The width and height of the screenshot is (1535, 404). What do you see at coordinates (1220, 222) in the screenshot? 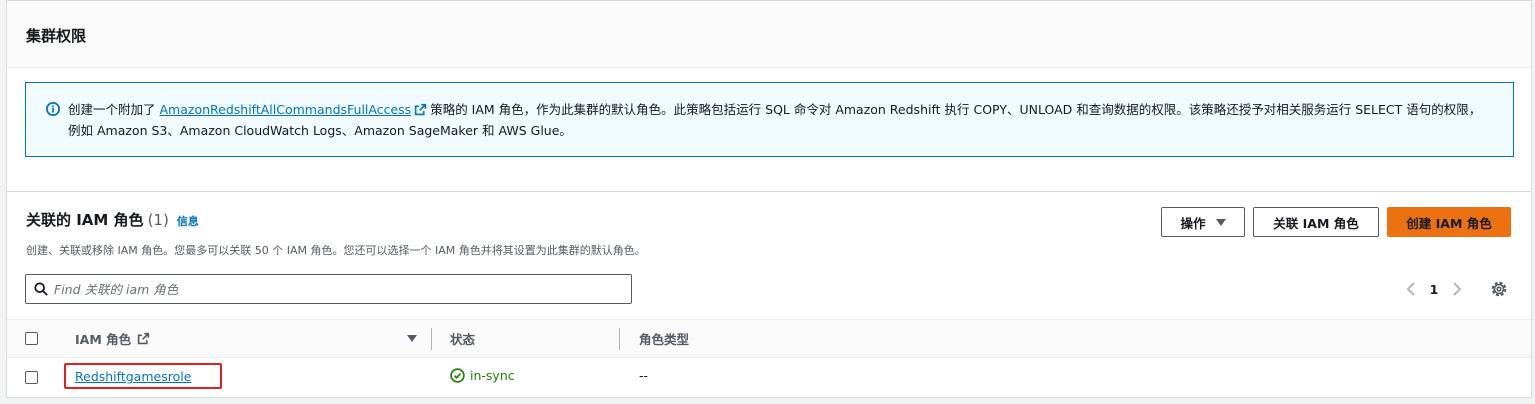
I see `caret-down-icon` at bounding box center [1220, 222].